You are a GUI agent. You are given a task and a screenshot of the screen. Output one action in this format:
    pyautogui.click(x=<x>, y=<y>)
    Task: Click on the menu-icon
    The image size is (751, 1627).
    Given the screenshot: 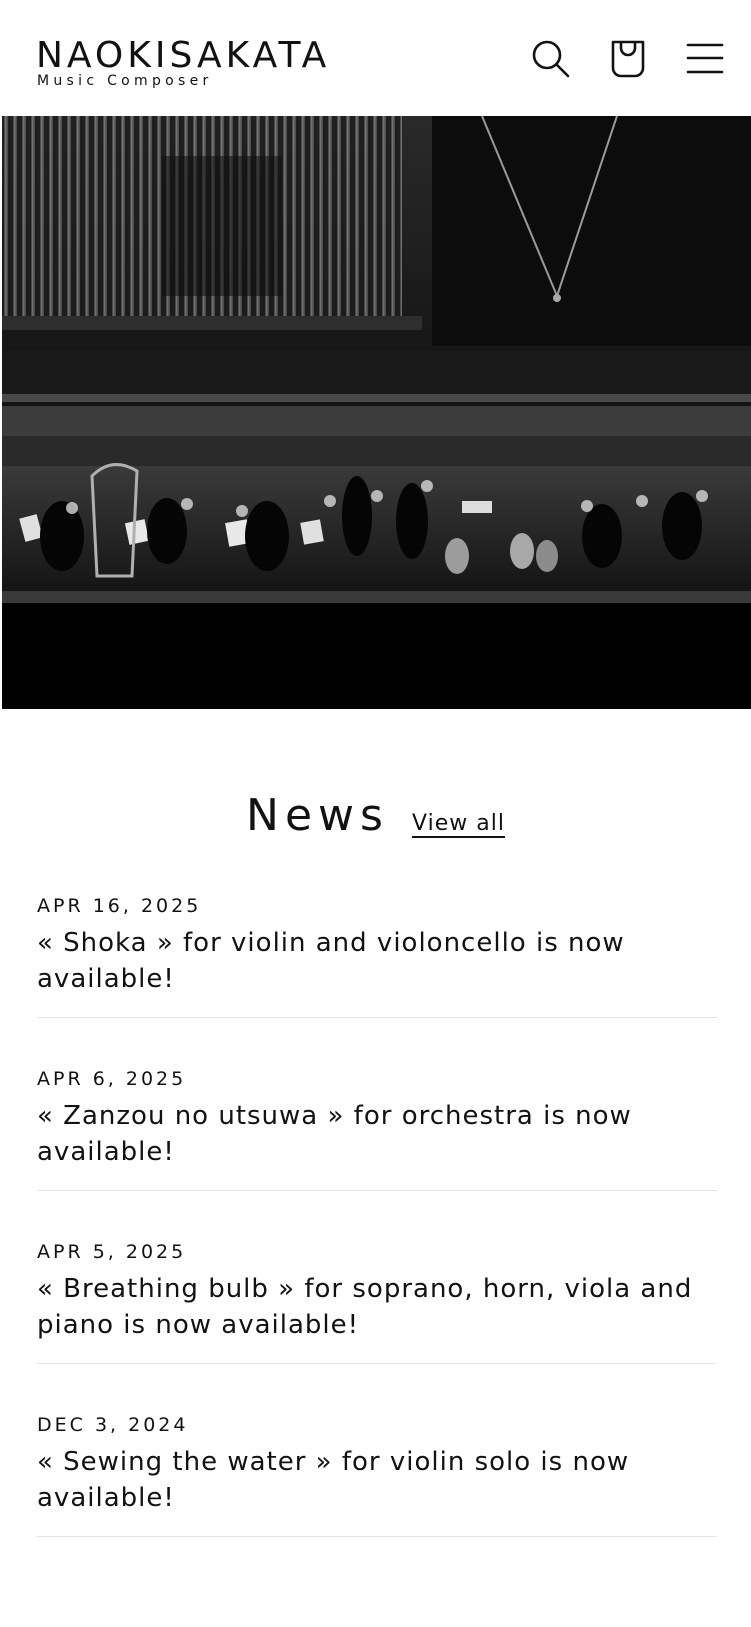 What is the action you would take?
    pyautogui.click(x=705, y=58)
    